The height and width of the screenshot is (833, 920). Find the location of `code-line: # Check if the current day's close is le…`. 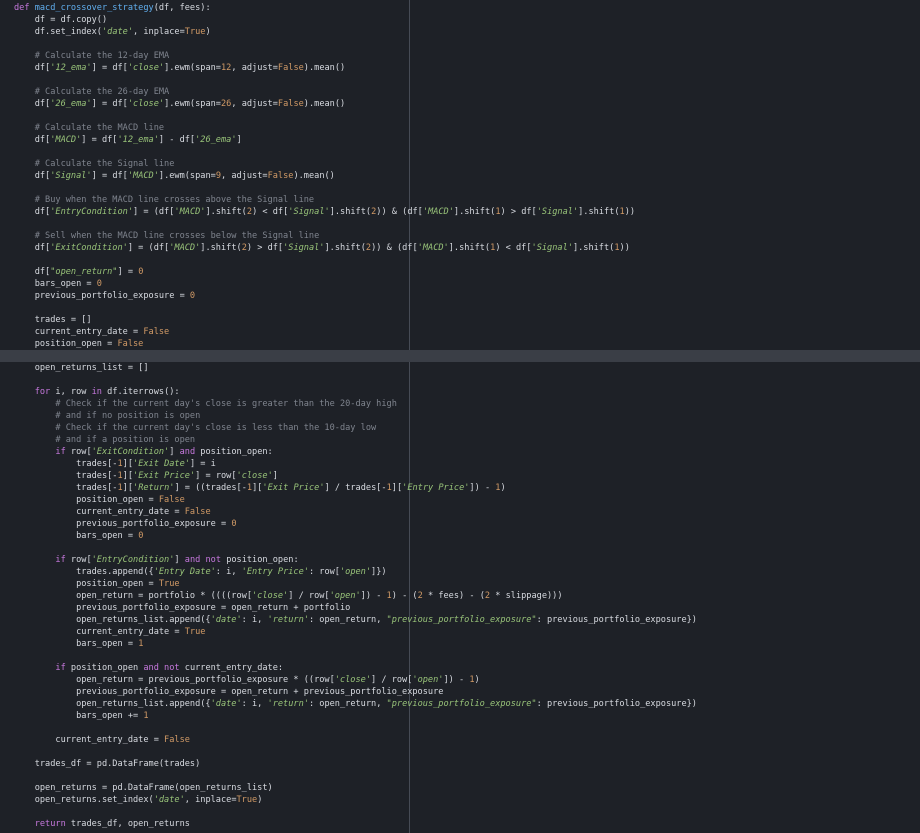

code-line: # Check if the current day's close is le… is located at coordinates (460, 428).